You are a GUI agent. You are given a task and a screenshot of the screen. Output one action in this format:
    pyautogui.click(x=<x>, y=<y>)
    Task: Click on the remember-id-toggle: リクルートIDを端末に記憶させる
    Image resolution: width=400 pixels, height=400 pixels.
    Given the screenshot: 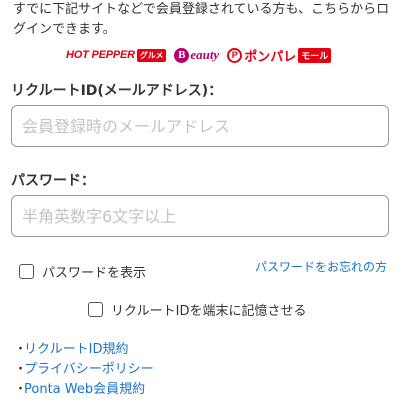 What is the action you would take?
    pyautogui.click(x=197, y=309)
    